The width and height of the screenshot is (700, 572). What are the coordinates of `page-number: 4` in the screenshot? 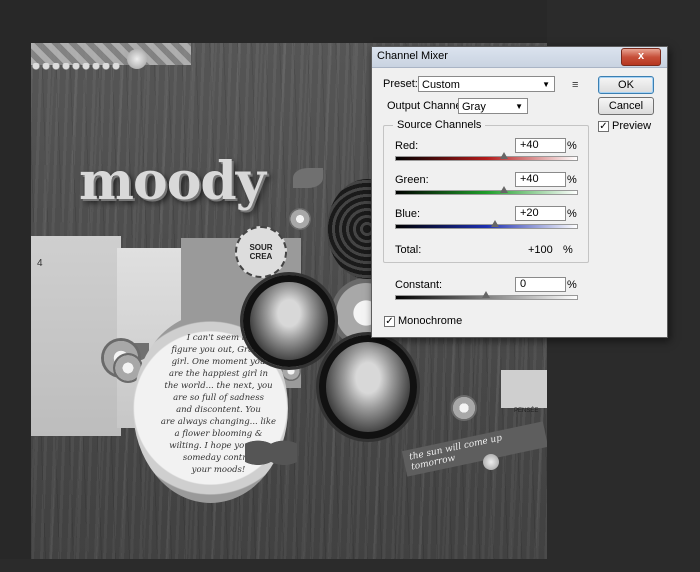 It's located at (40, 263).